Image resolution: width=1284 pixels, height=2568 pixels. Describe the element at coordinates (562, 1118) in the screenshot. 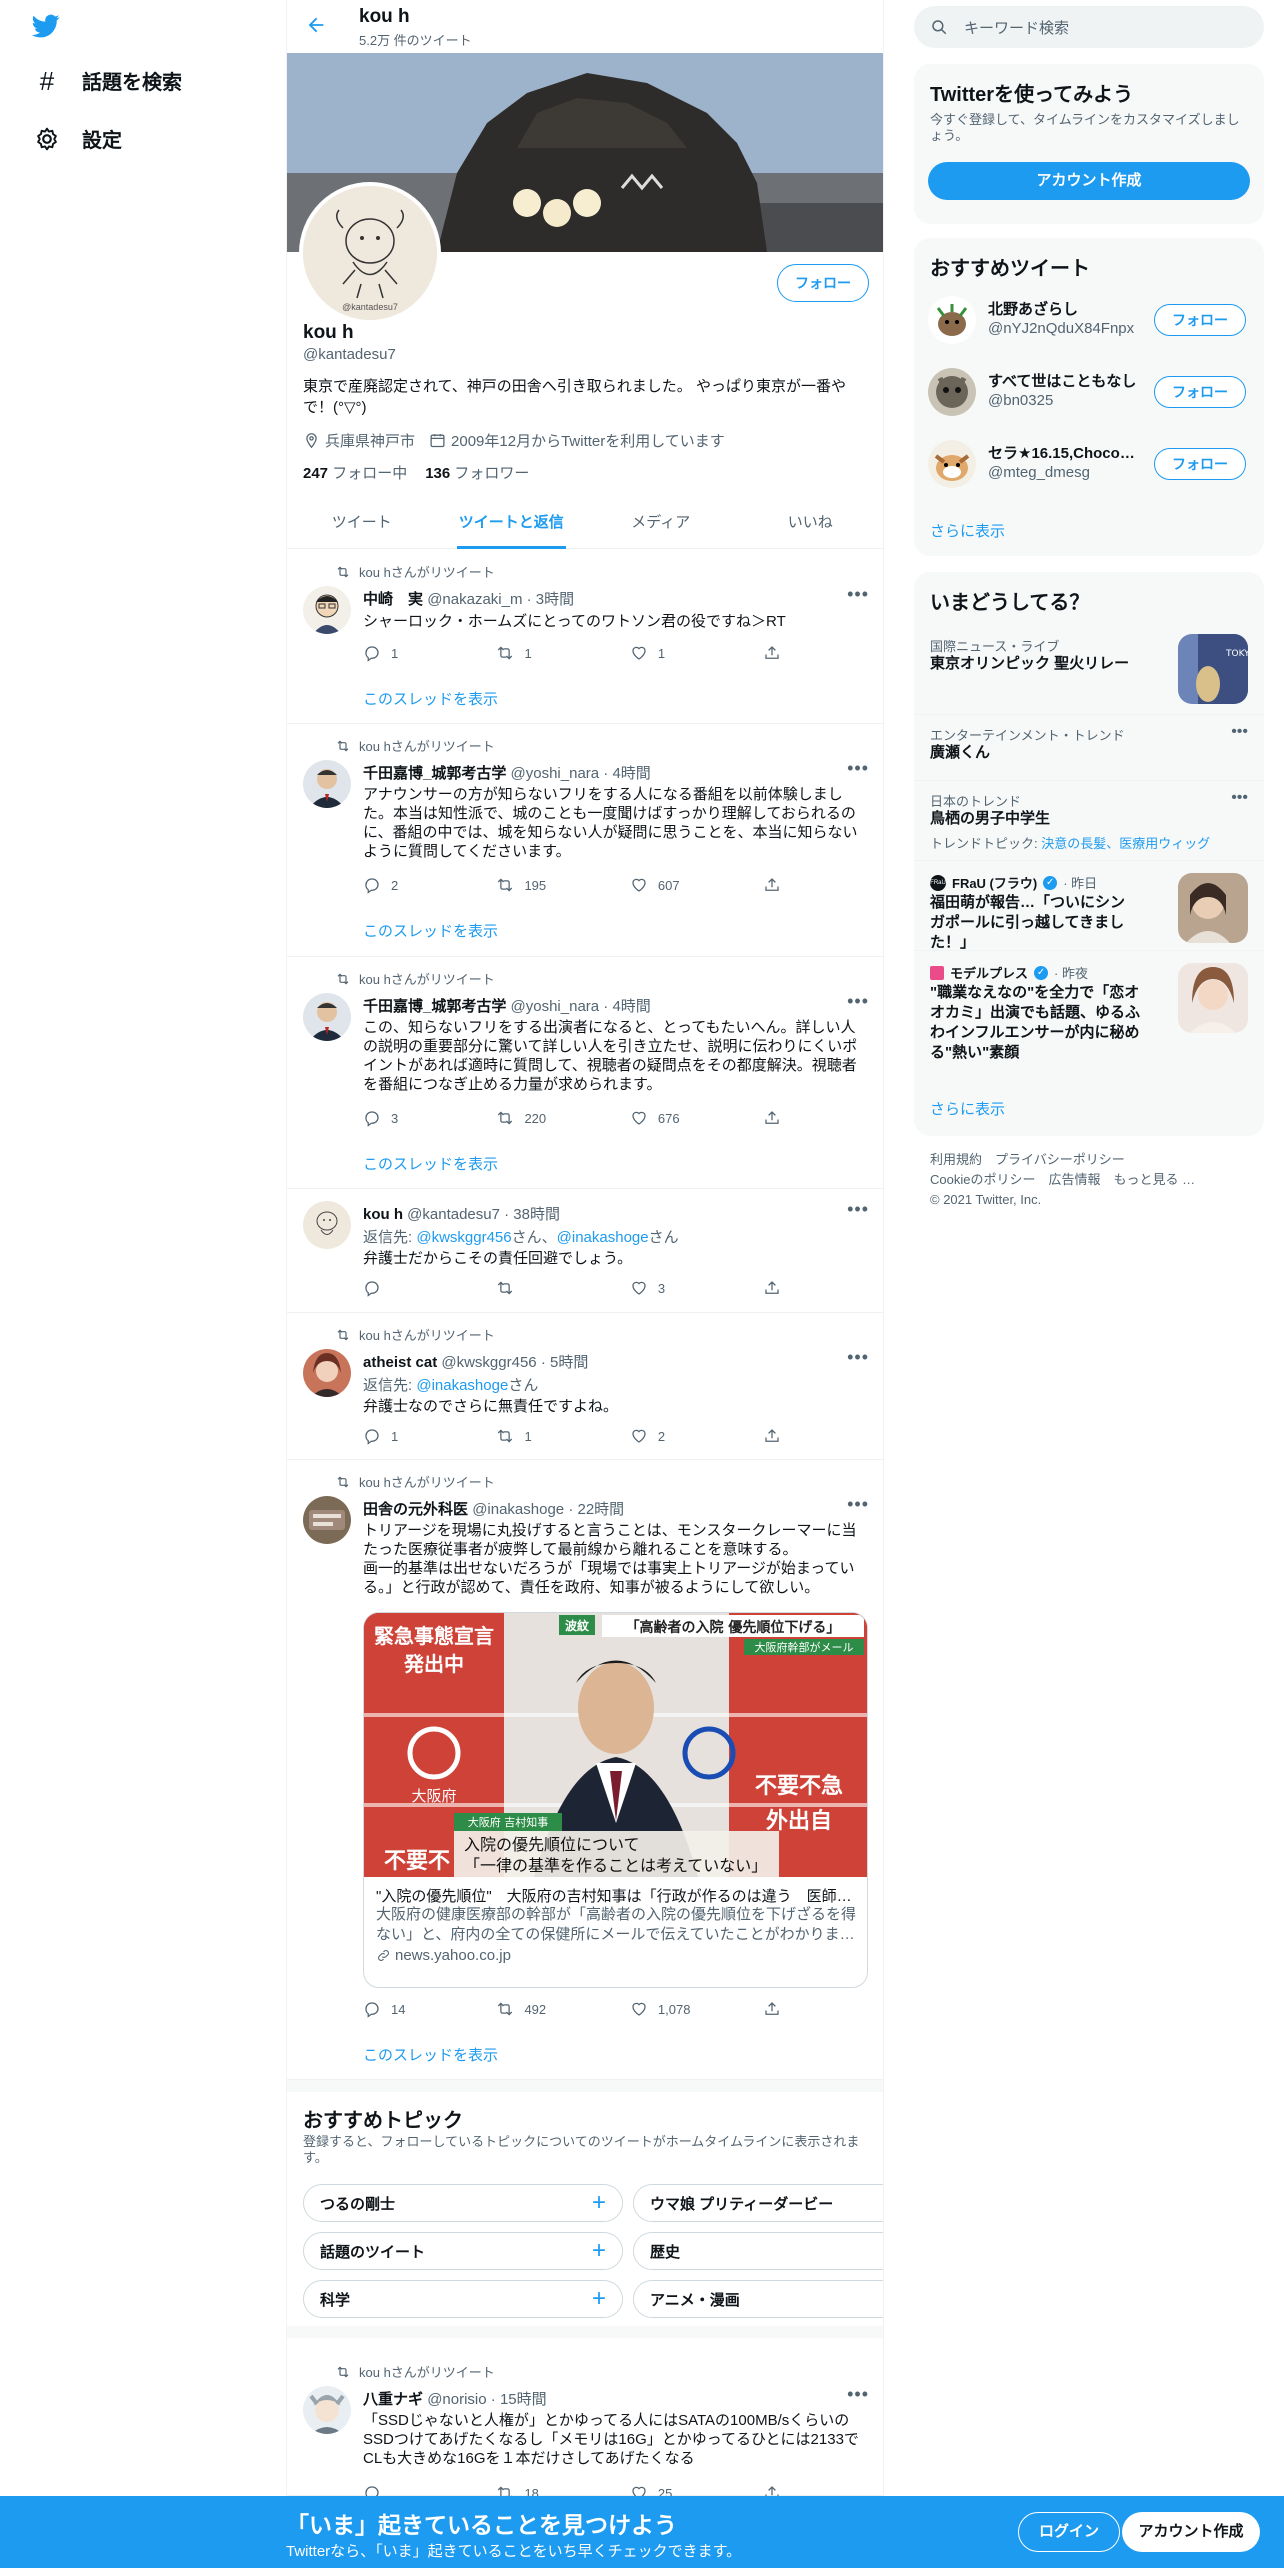

I see `retweet-button: 220` at that location.